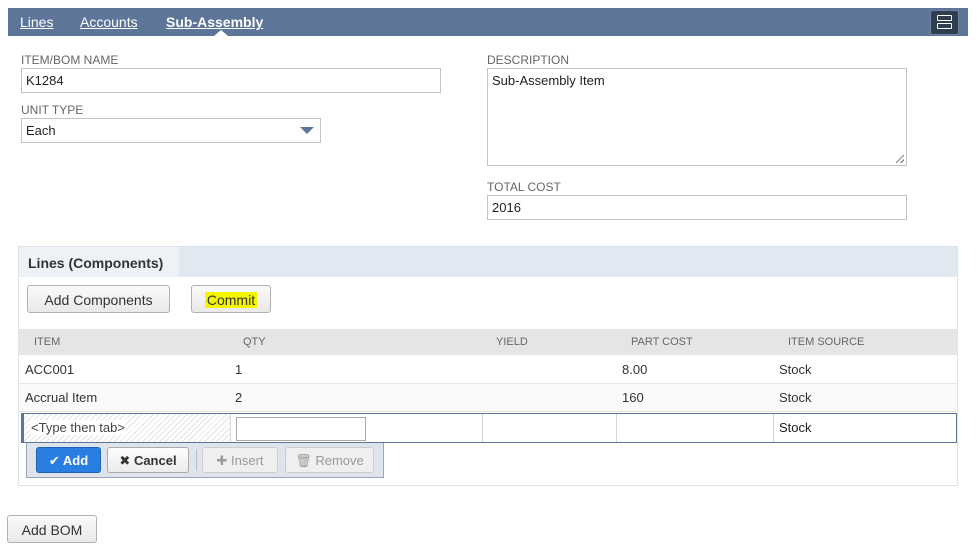  What do you see at coordinates (488, 22) in the screenshot?
I see `subtab-bar: Lines Accounts Sub-Assembly` at bounding box center [488, 22].